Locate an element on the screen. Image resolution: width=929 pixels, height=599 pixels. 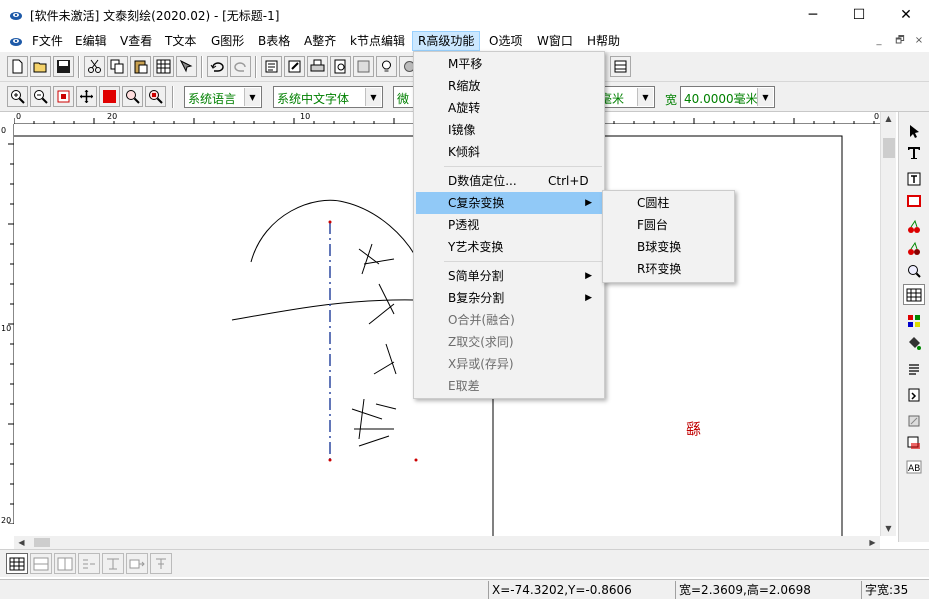
zoom-tool-button is located at coordinates (914, 270).